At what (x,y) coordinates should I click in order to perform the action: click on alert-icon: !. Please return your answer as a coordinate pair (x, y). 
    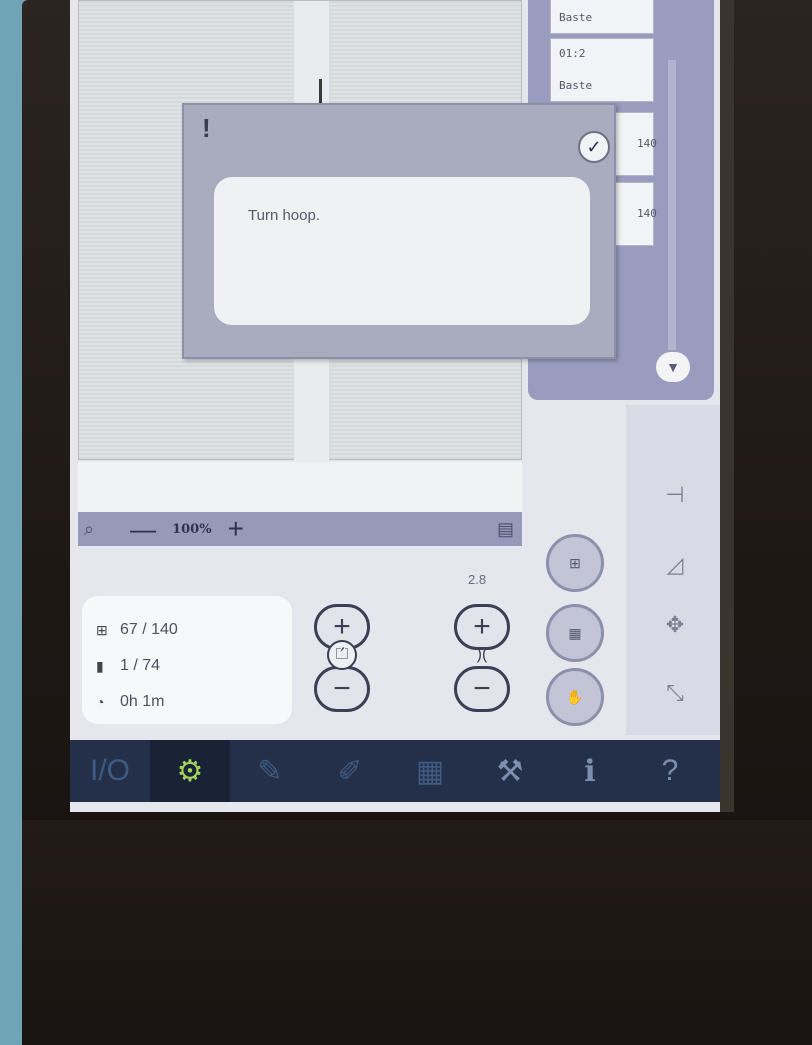
    Looking at the image, I should click on (206, 128).